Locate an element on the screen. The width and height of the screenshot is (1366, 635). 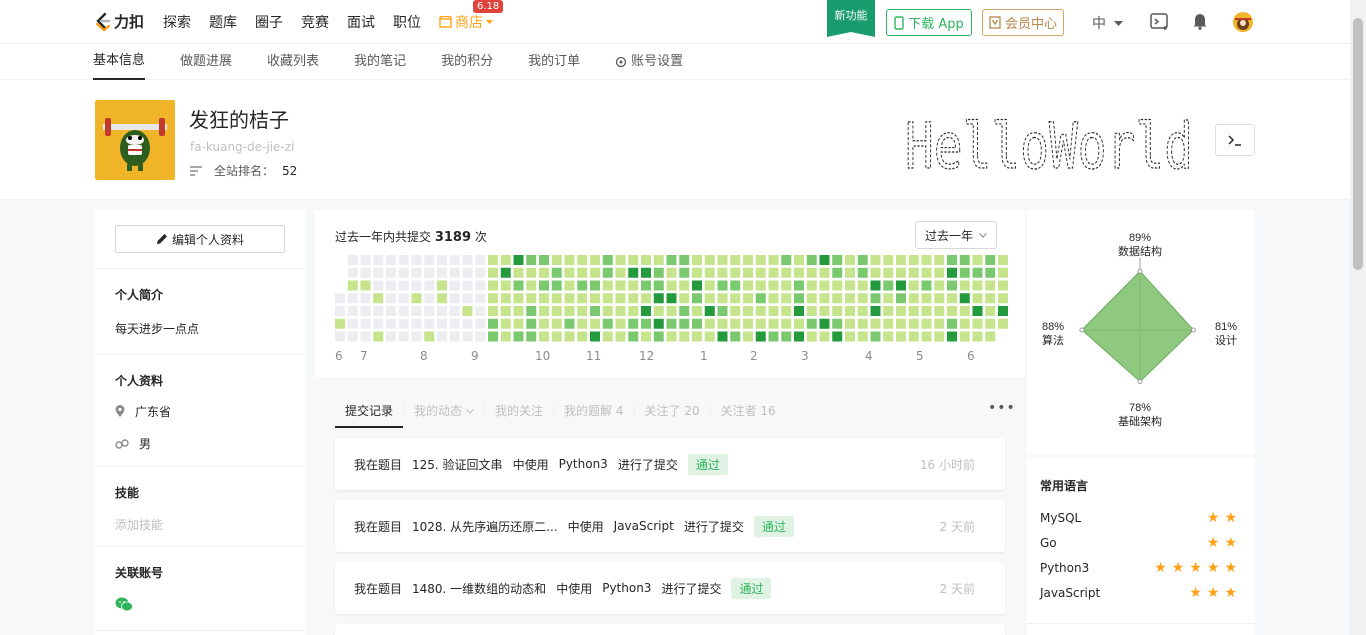
tab-following-problems: 我的关注 is located at coordinates (518, 411).